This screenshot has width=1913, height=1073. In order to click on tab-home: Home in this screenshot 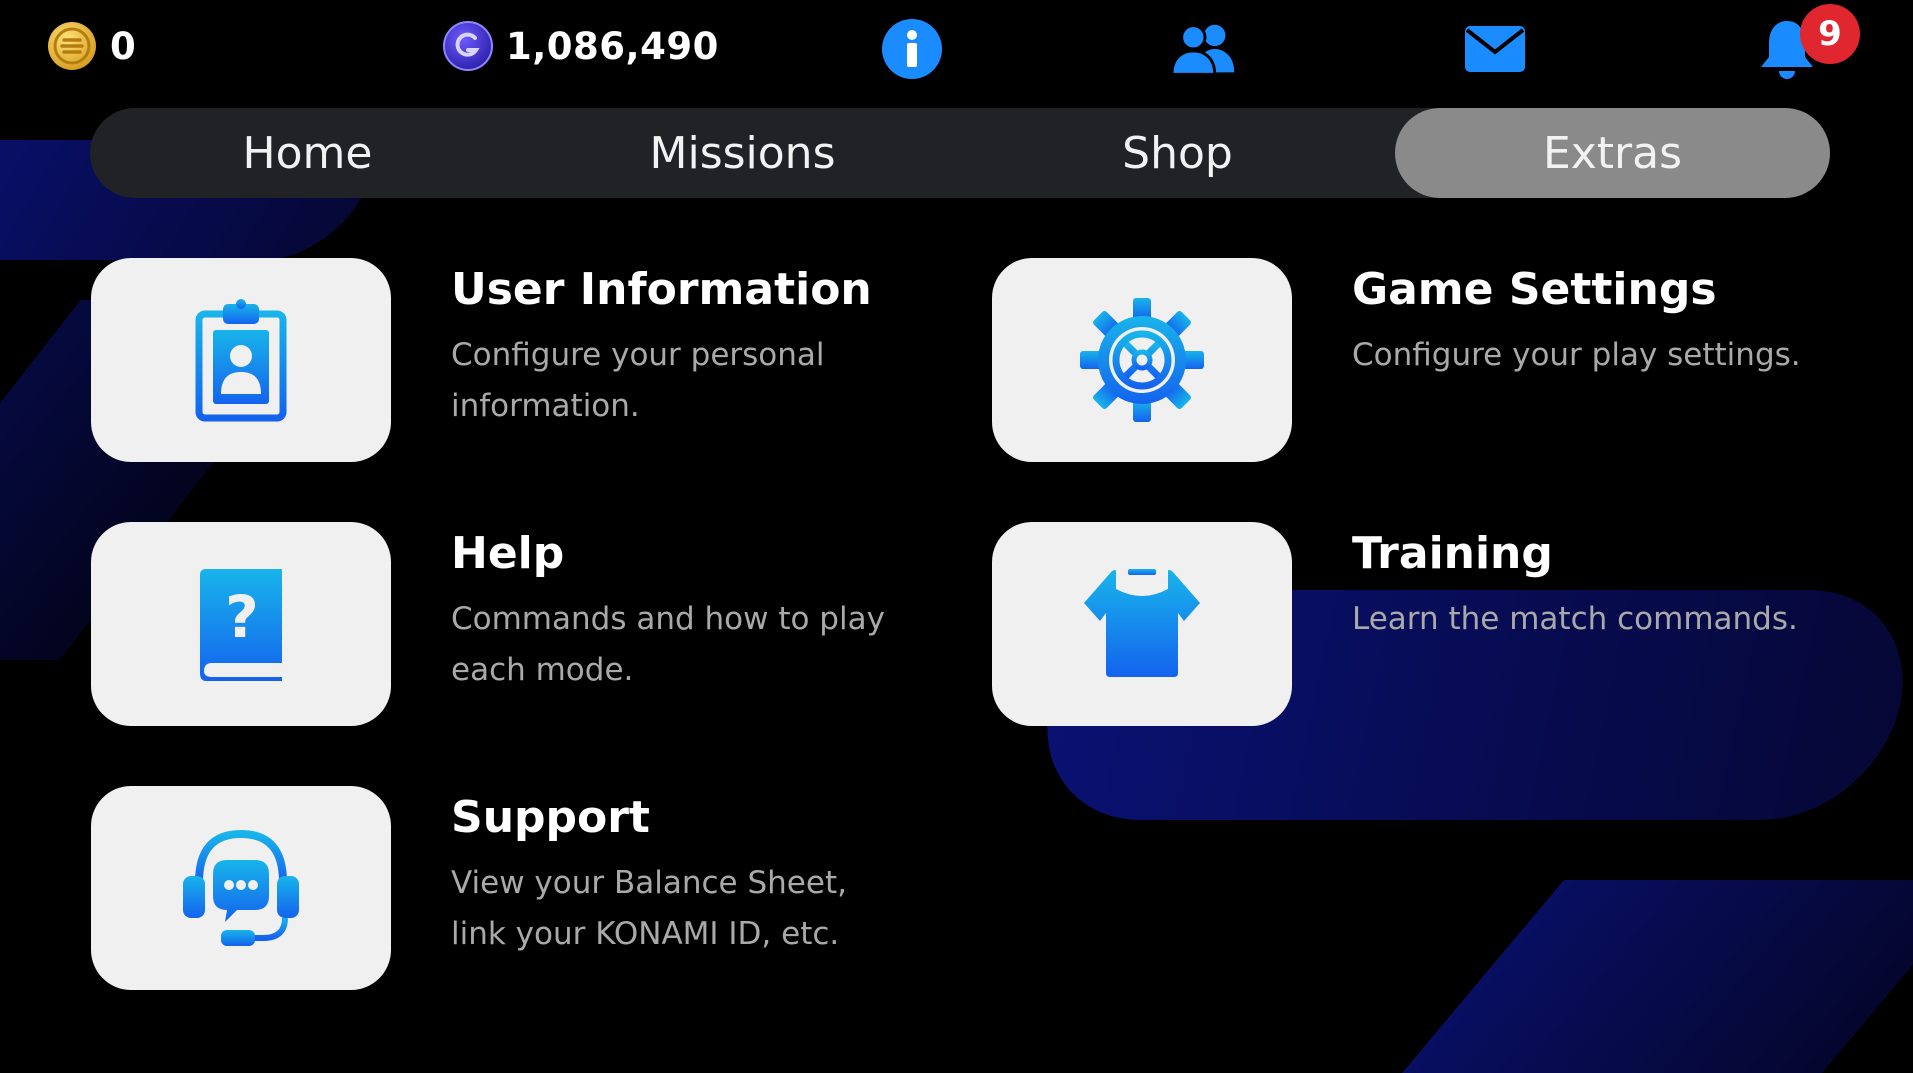, I will do `click(307, 153)`.